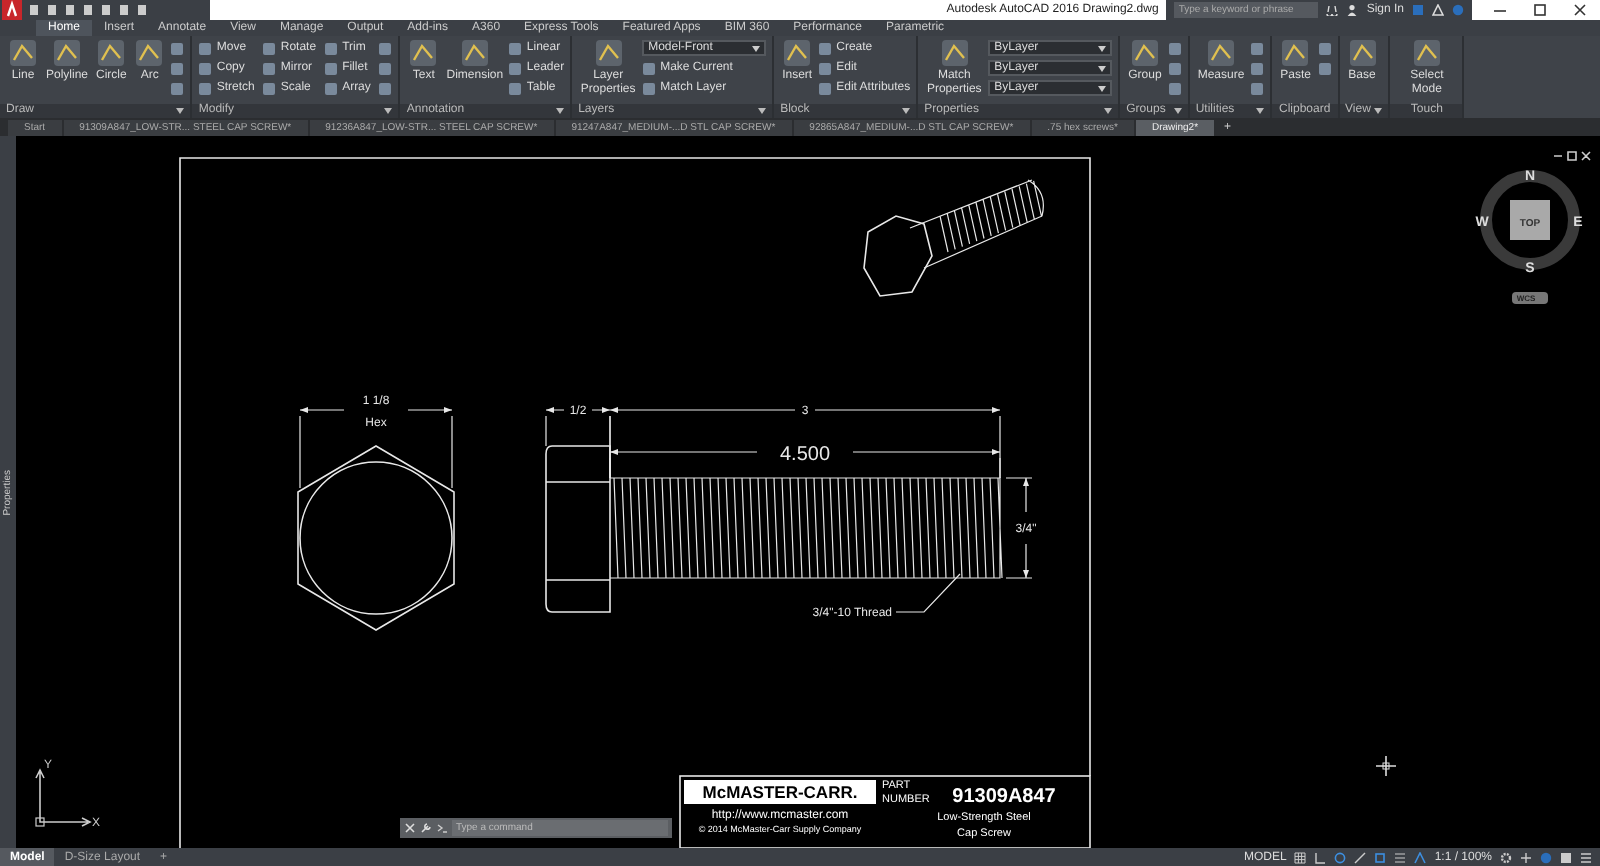  What do you see at coordinates (805, 455) in the screenshot?
I see `dimension-text: 4.500` at bounding box center [805, 455].